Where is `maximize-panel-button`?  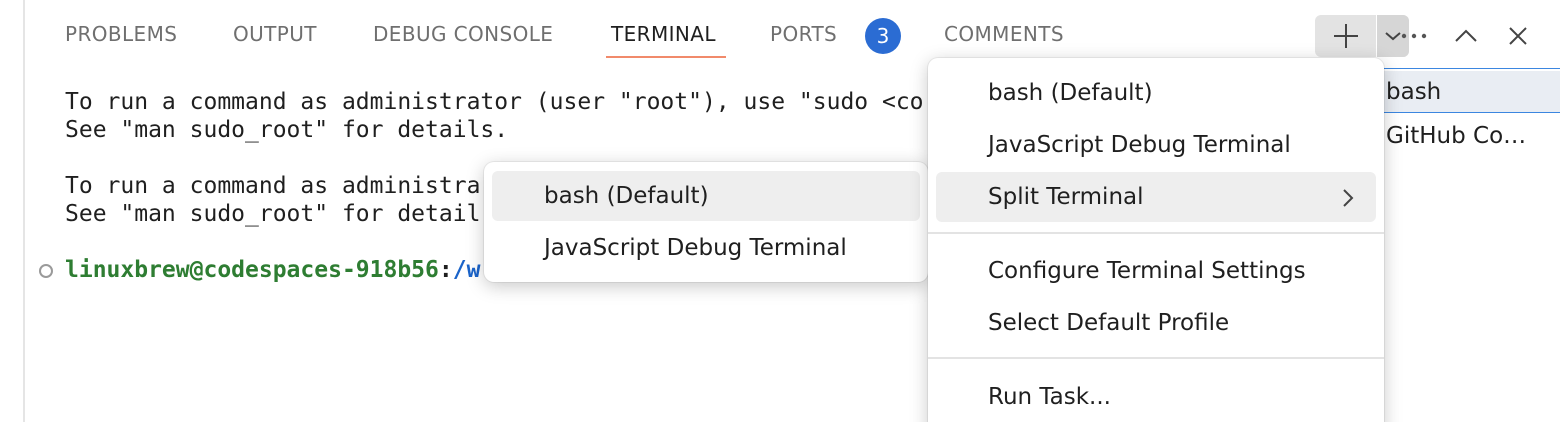
maximize-panel-button is located at coordinates (1466, 36).